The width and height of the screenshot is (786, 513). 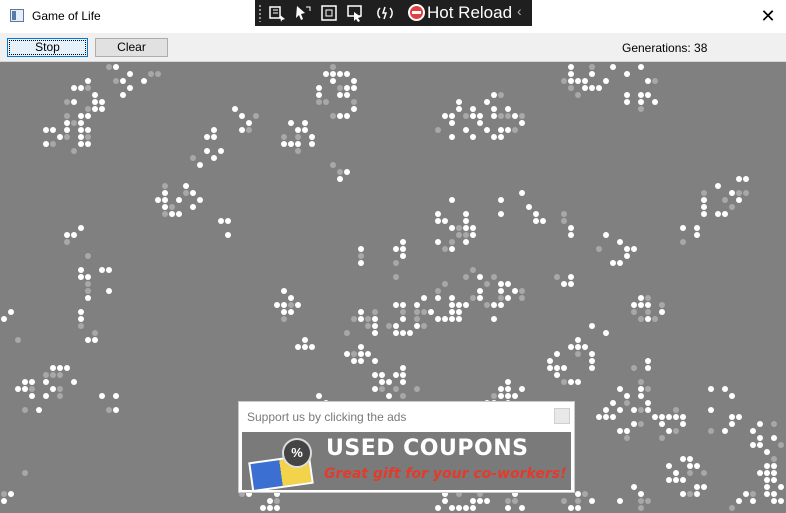 I want to click on clear-button: Clear, so click(x=131, y=47).